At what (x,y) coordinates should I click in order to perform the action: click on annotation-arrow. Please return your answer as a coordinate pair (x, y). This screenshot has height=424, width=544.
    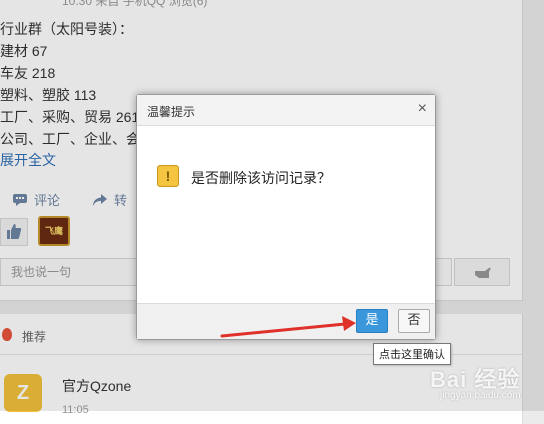
    Looking at the image, I should click on (288, 327).